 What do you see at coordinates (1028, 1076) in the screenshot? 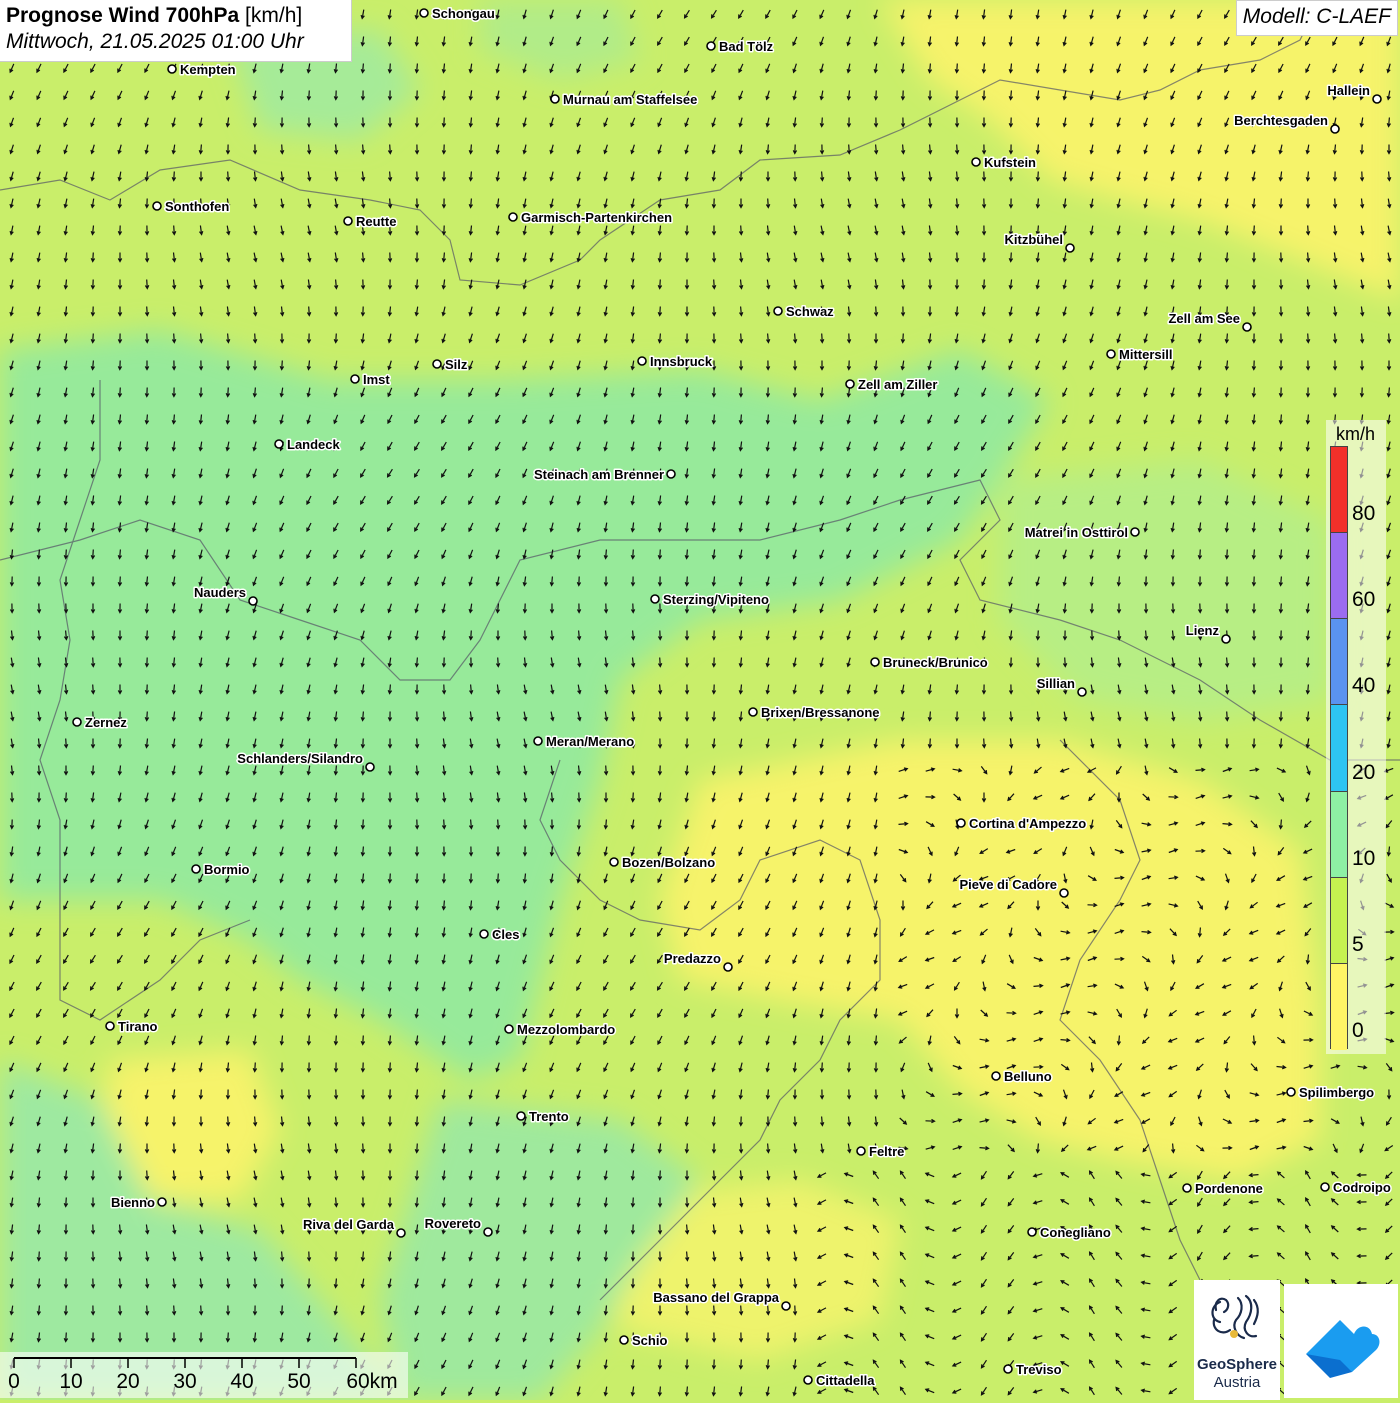
I see `city-label: Belluno` at bounding box center [1028, 1076].